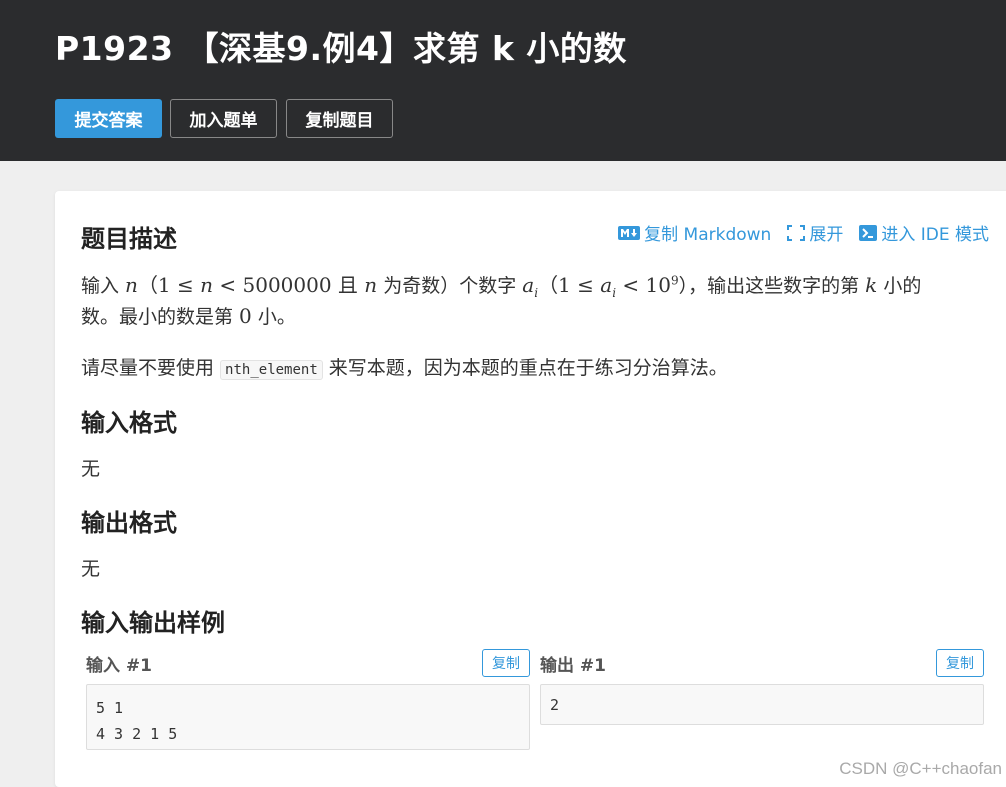 The width and height of the screenshot is (1006, 787). What do you see at coordinates (920, 768) in the screenshot?
I see `watermark: CSDN @C++chaofan` at bounding box center [920, 768].